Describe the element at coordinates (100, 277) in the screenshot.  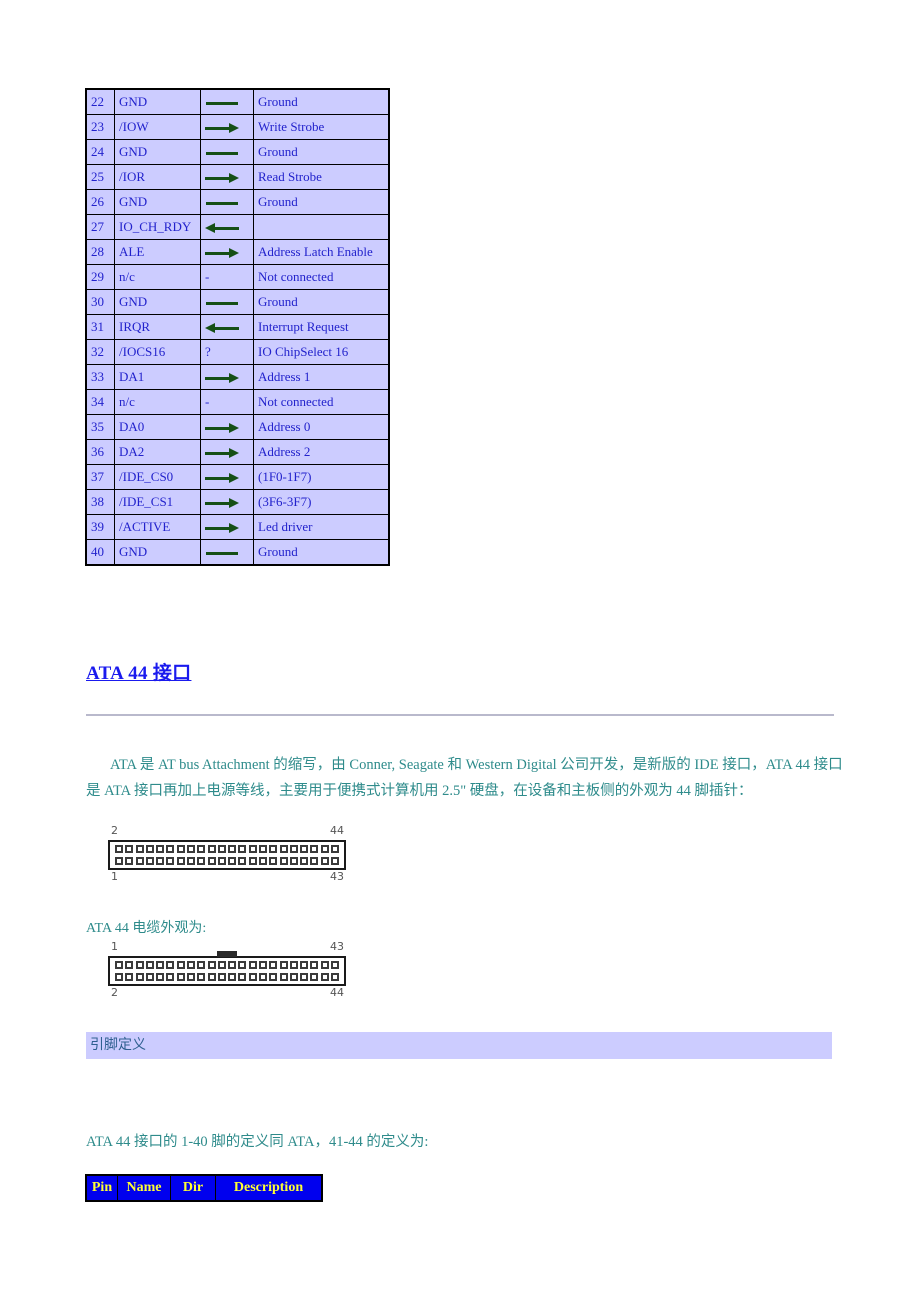
I see `cell-pin: 29` at that location.